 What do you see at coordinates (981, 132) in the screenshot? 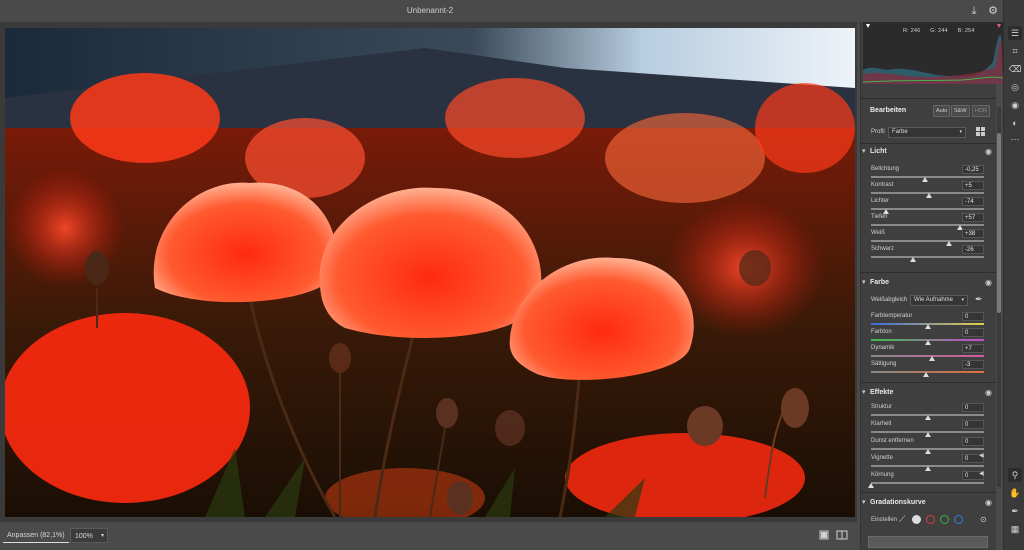
I see `profile-browser-icon` at bounding box center [981, 132].